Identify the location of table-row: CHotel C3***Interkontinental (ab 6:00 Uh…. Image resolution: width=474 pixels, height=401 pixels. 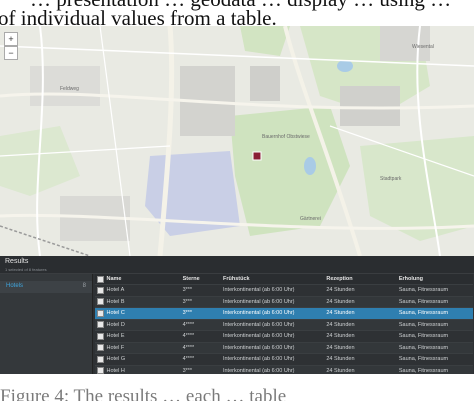
(284, 313).